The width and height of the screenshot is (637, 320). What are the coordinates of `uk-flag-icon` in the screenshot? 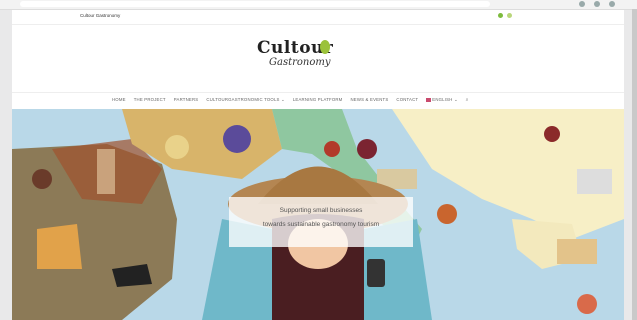 It's located at (429, 99).